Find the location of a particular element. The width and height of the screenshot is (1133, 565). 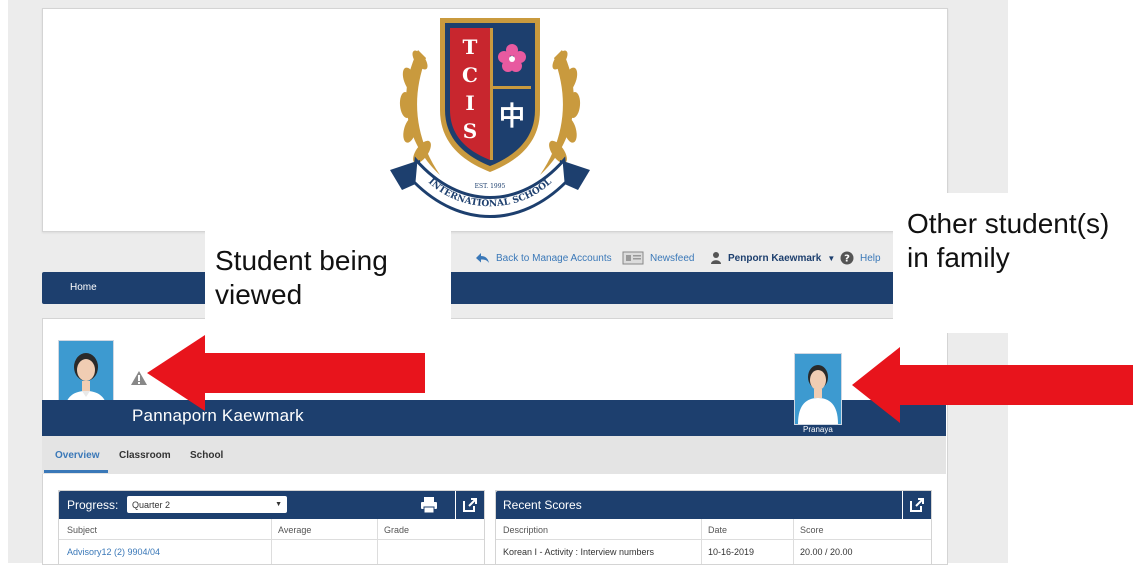

score-value: 20.00 / 20.00 is located at coordinates (826, 552).